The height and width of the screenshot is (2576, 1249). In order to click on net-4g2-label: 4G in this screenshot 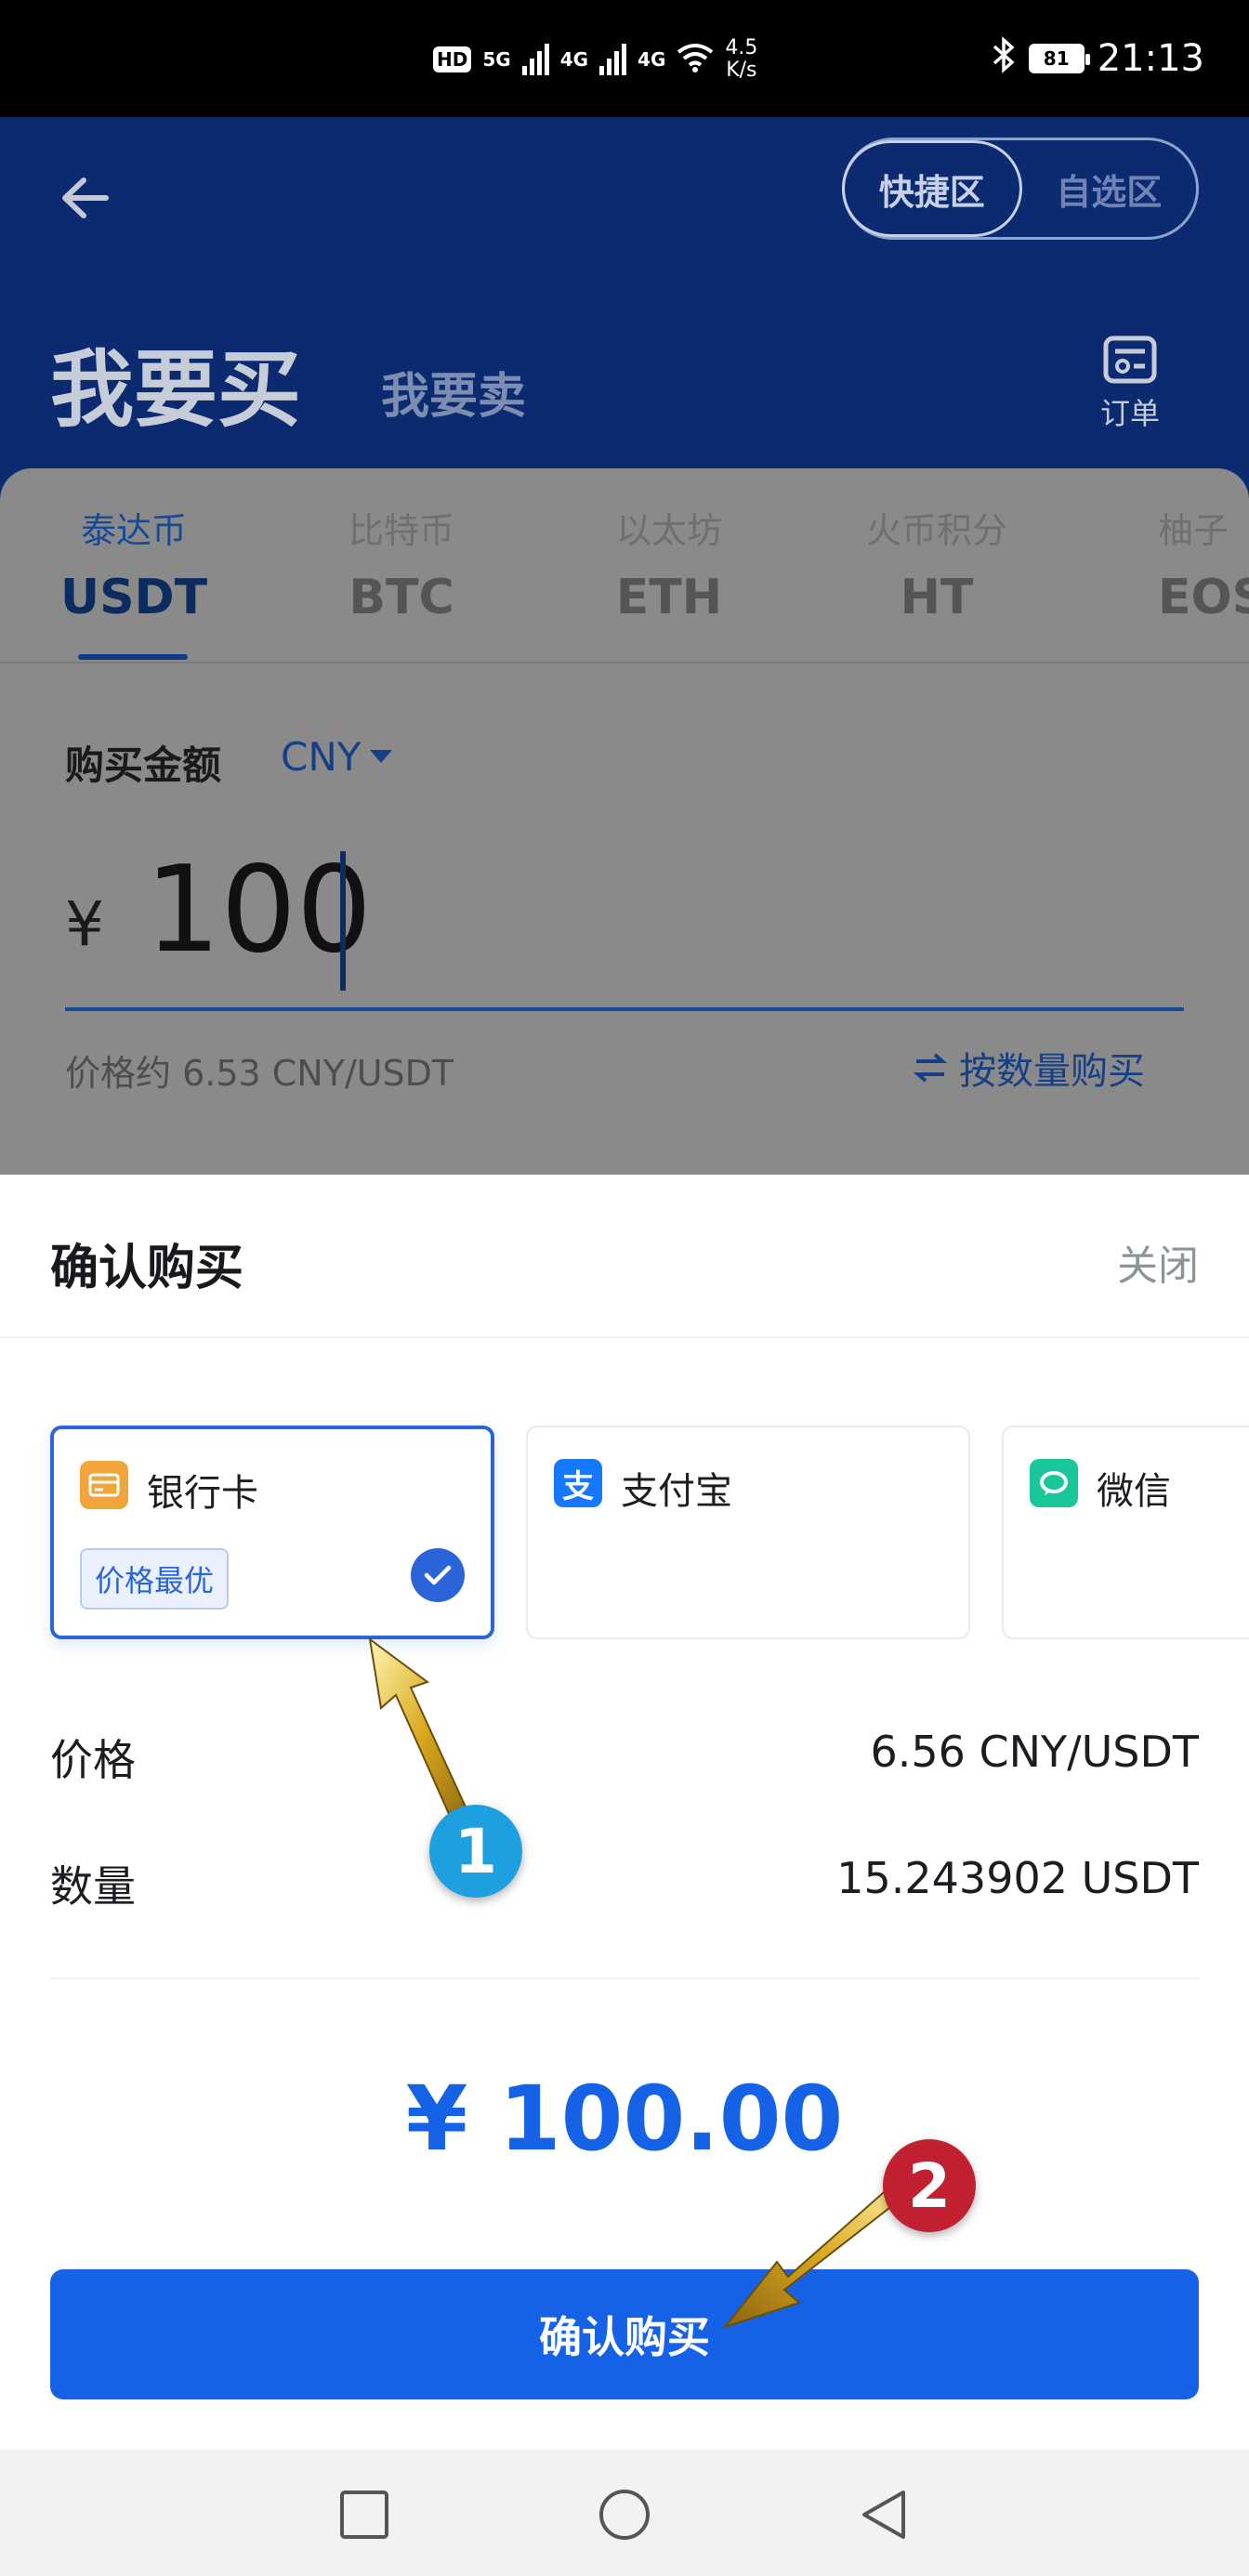, I will do `click(652, 59)`.